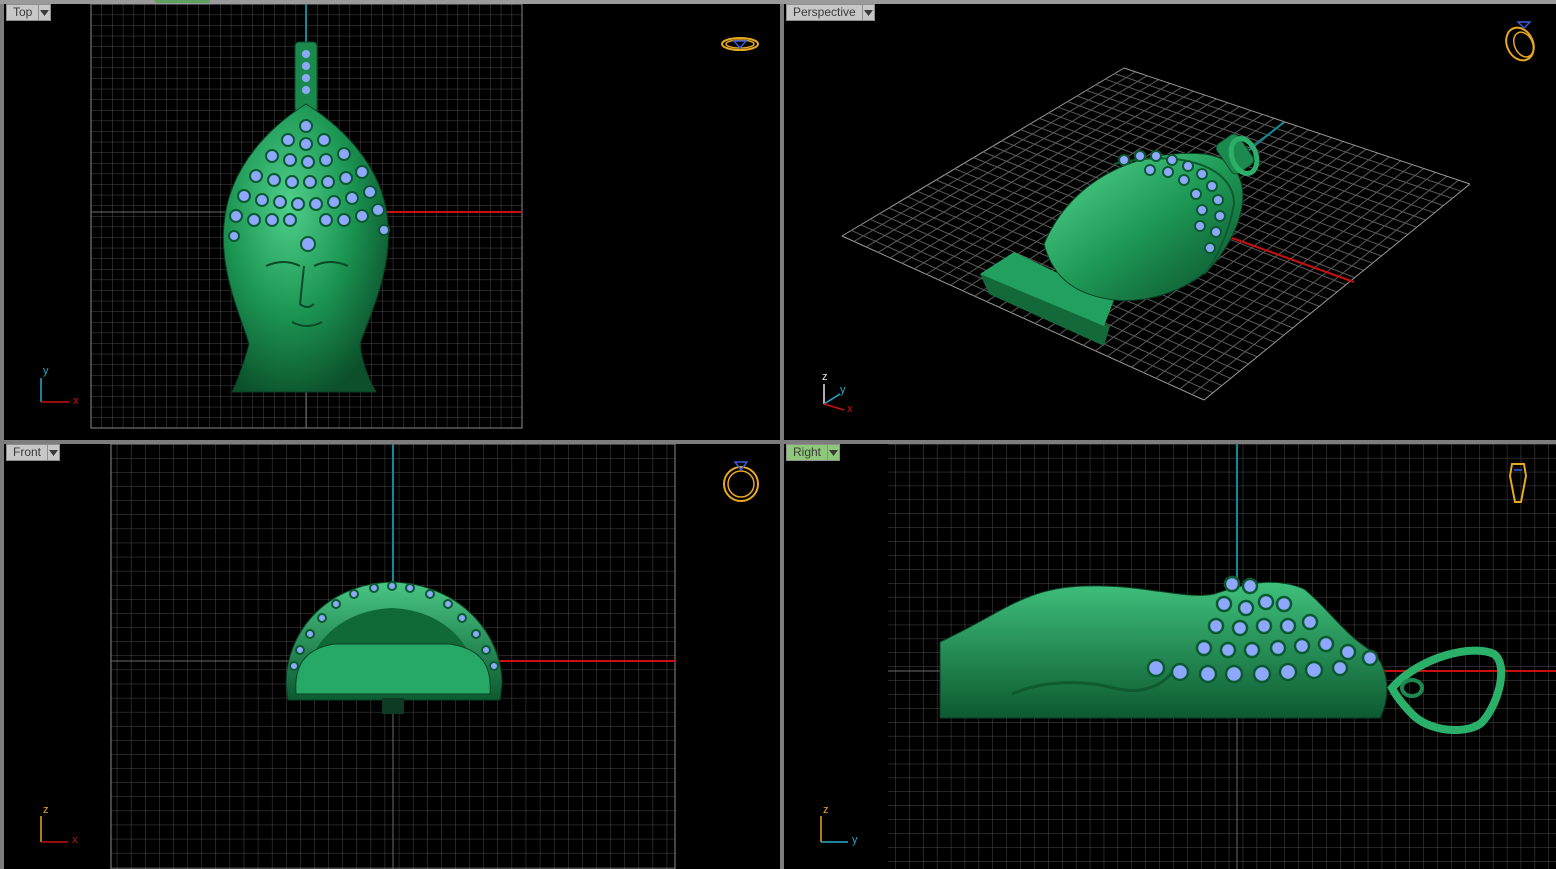  I want to click on viewport-title: Front, so click(27, 452).